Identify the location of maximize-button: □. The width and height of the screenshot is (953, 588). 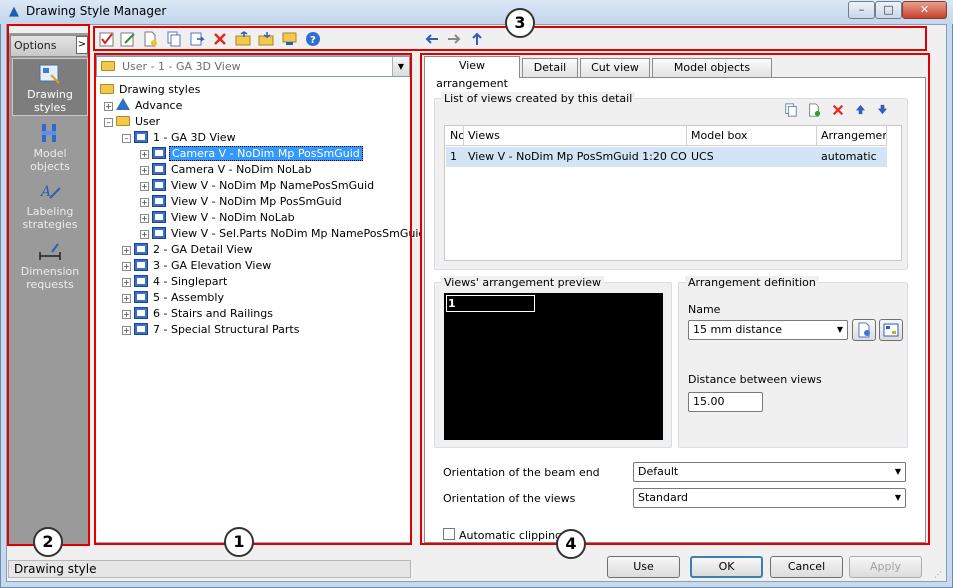
(888, 10).